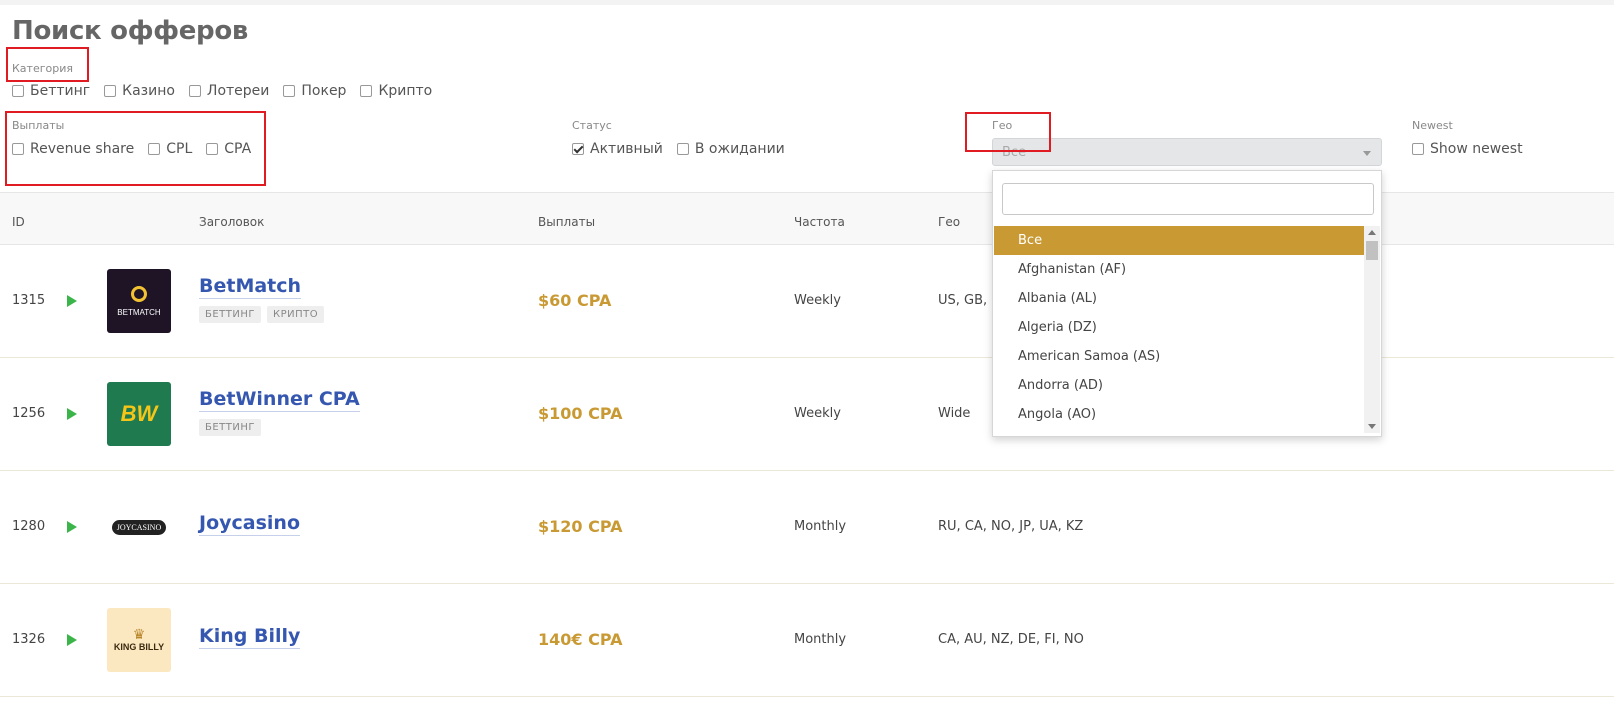 This screenshot has width=1614, height=721. I want to click on highlight-box-category, so click(47, 64).